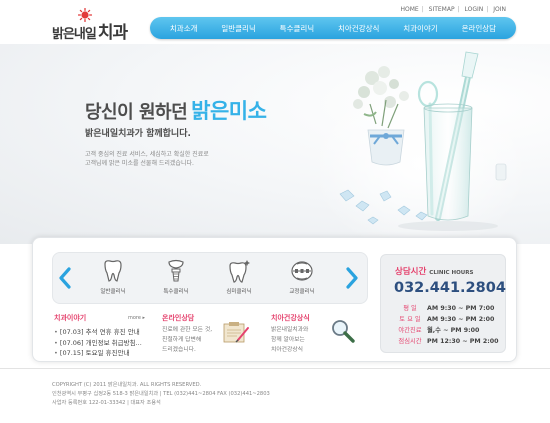 The width and height of the screenshot is (550, 423). Describe the element at coordinates (106, 403) in the screenshot. I see `business-info: 사업자 등록번호 122-01-33342 | 대표자 조용석` at that location.